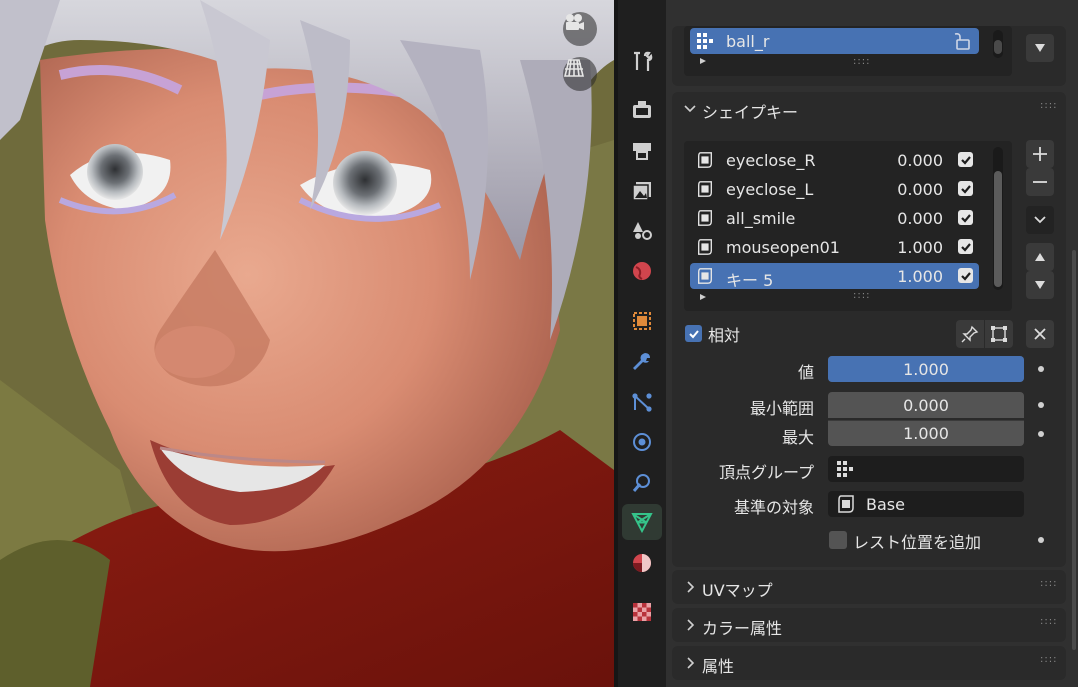 This screenshot has width=1078, height=687. Describe the element at coordinates (724, 335) in the screenshot. I see `relative-label: 相対` at that location.